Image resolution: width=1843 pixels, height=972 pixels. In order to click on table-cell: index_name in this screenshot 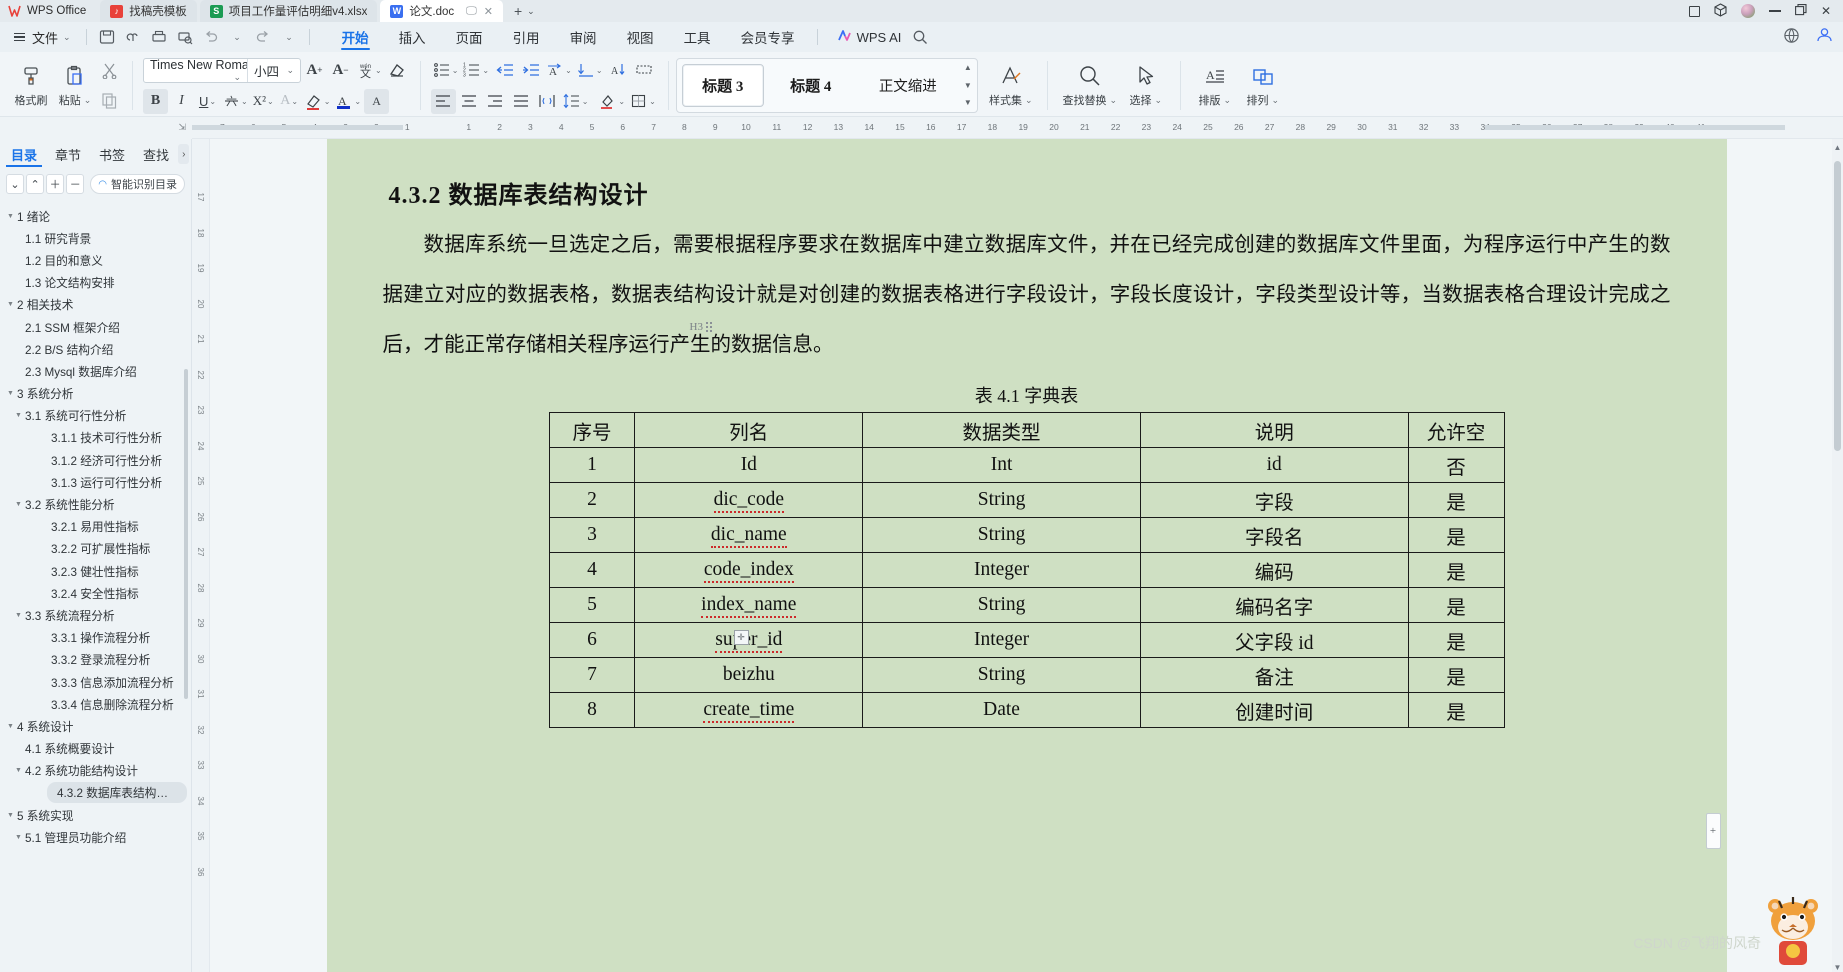, I will do `click(749, 605)`.